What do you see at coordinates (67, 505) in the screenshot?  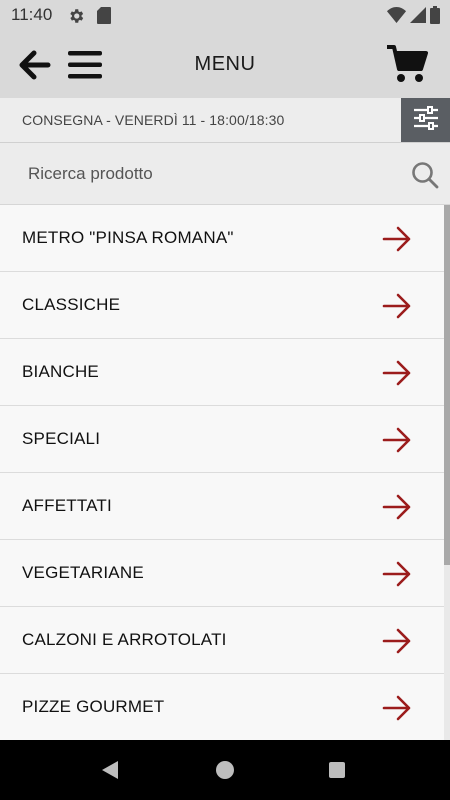 I see `list-item-label: AFFETTATI` at bounding box center [67, 505].